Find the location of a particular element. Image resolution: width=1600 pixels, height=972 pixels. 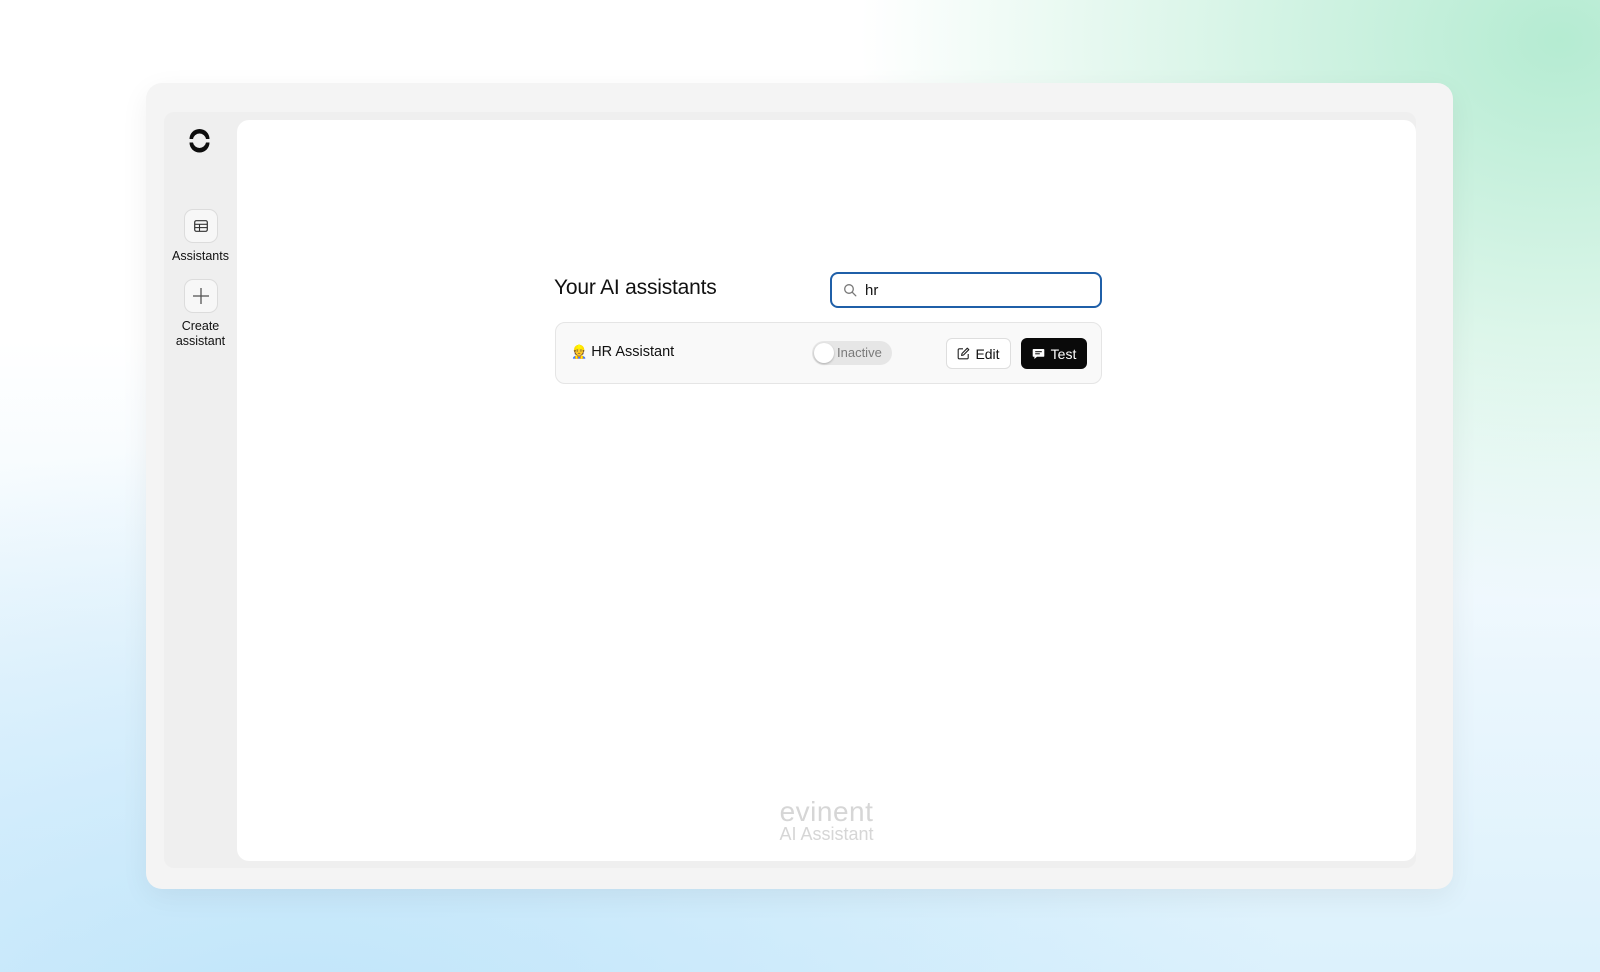

plus-icon is located at coordinates (200, 296).